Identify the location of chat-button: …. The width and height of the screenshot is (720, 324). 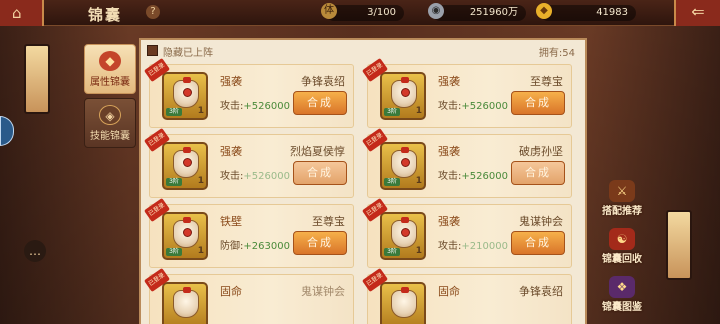
(35, 251).